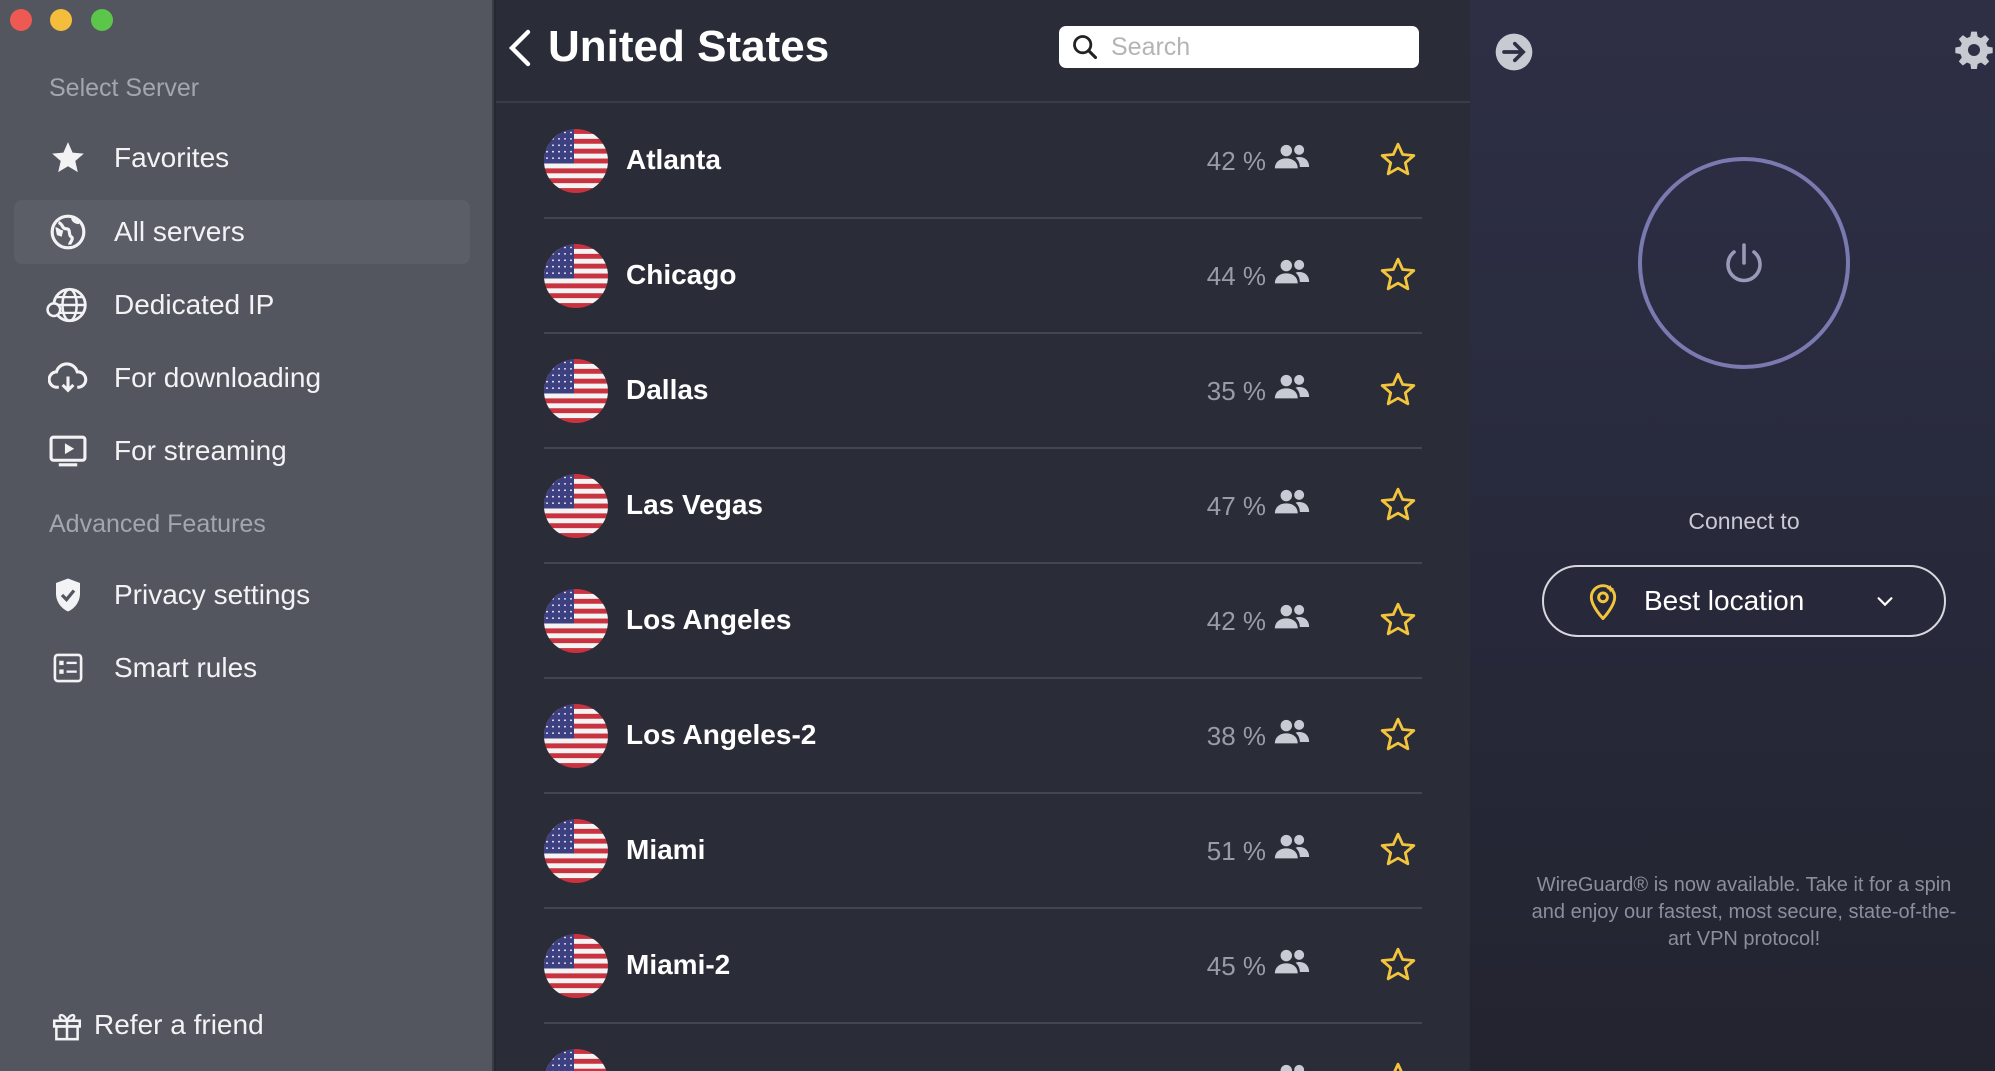 This screenshot has height=1071, width=1995. What do you see at coordinates (1724, 600) in the screenshot?
I see `location-label: Best location` at bounding box center [1724, 600].